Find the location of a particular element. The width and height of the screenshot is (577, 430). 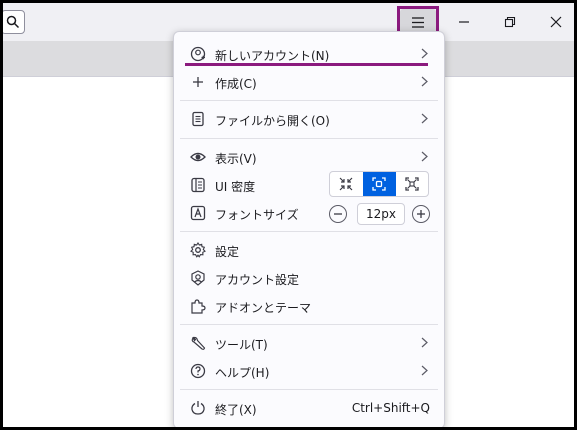

menu-item-create: 作成(C) is located at coordinates (309, 82).